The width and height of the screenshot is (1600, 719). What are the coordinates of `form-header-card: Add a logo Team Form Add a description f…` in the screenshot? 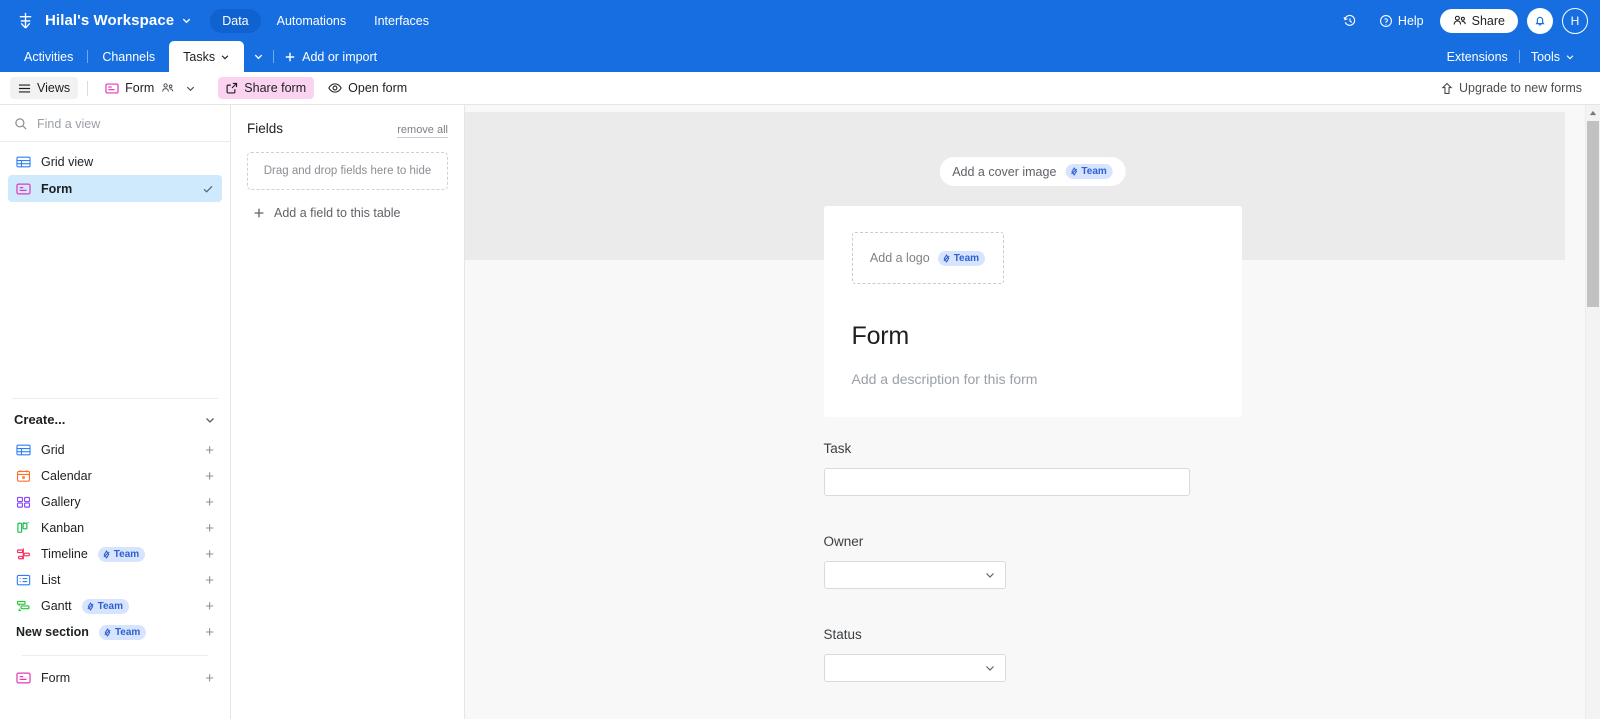 It's located at (1032, 311).